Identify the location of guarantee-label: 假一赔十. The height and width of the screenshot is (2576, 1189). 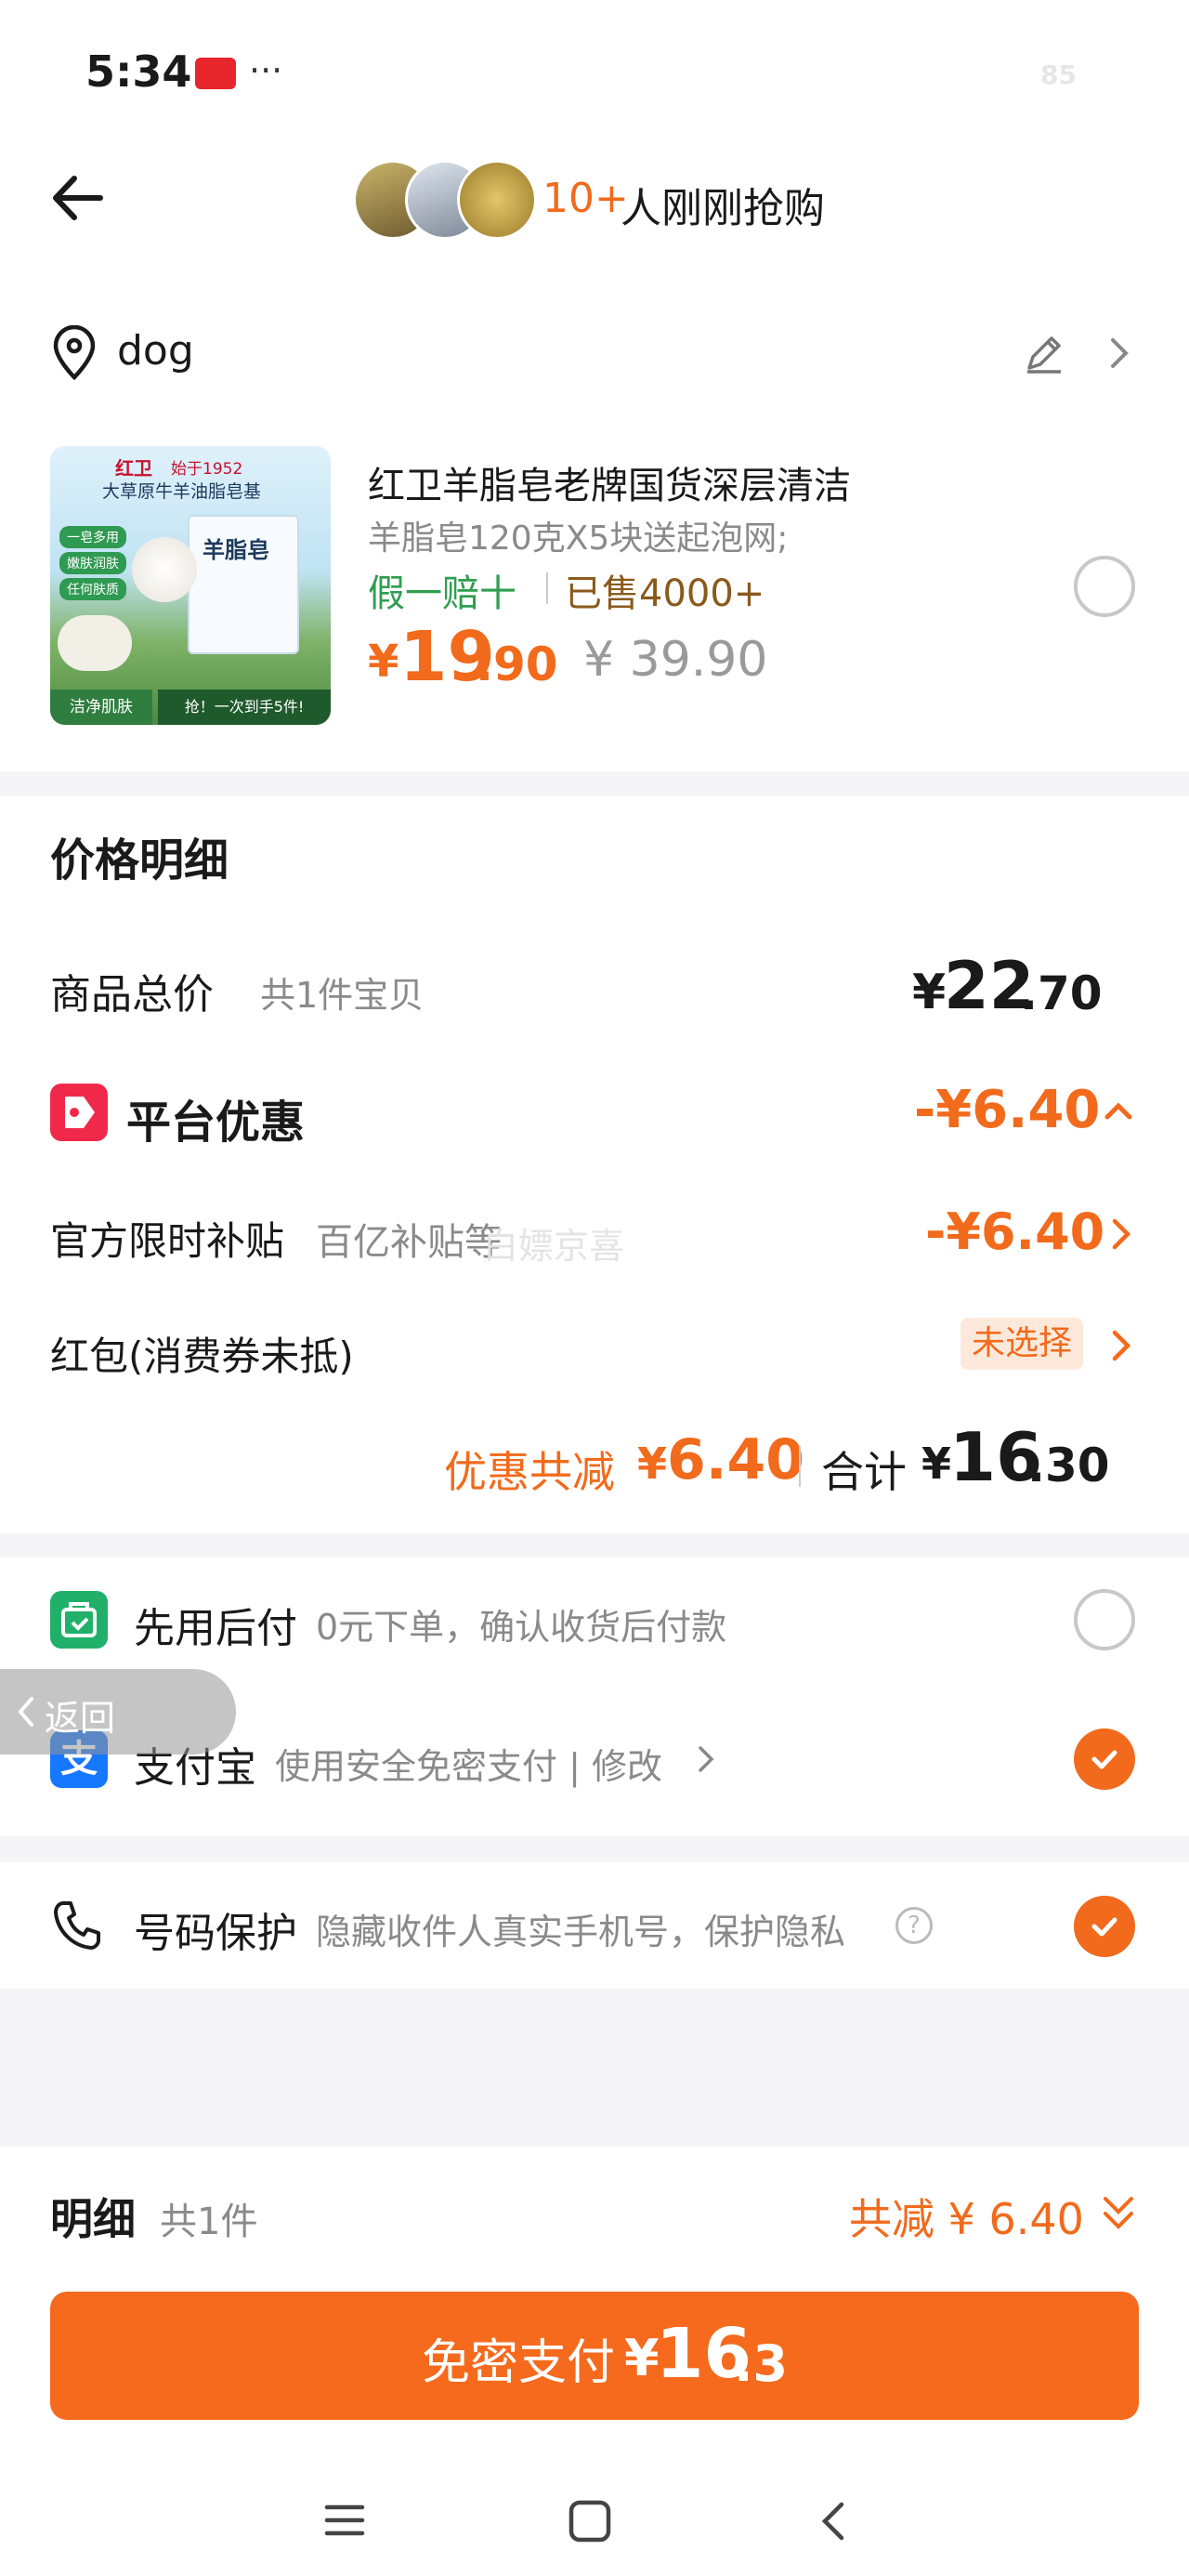
(442, 593).